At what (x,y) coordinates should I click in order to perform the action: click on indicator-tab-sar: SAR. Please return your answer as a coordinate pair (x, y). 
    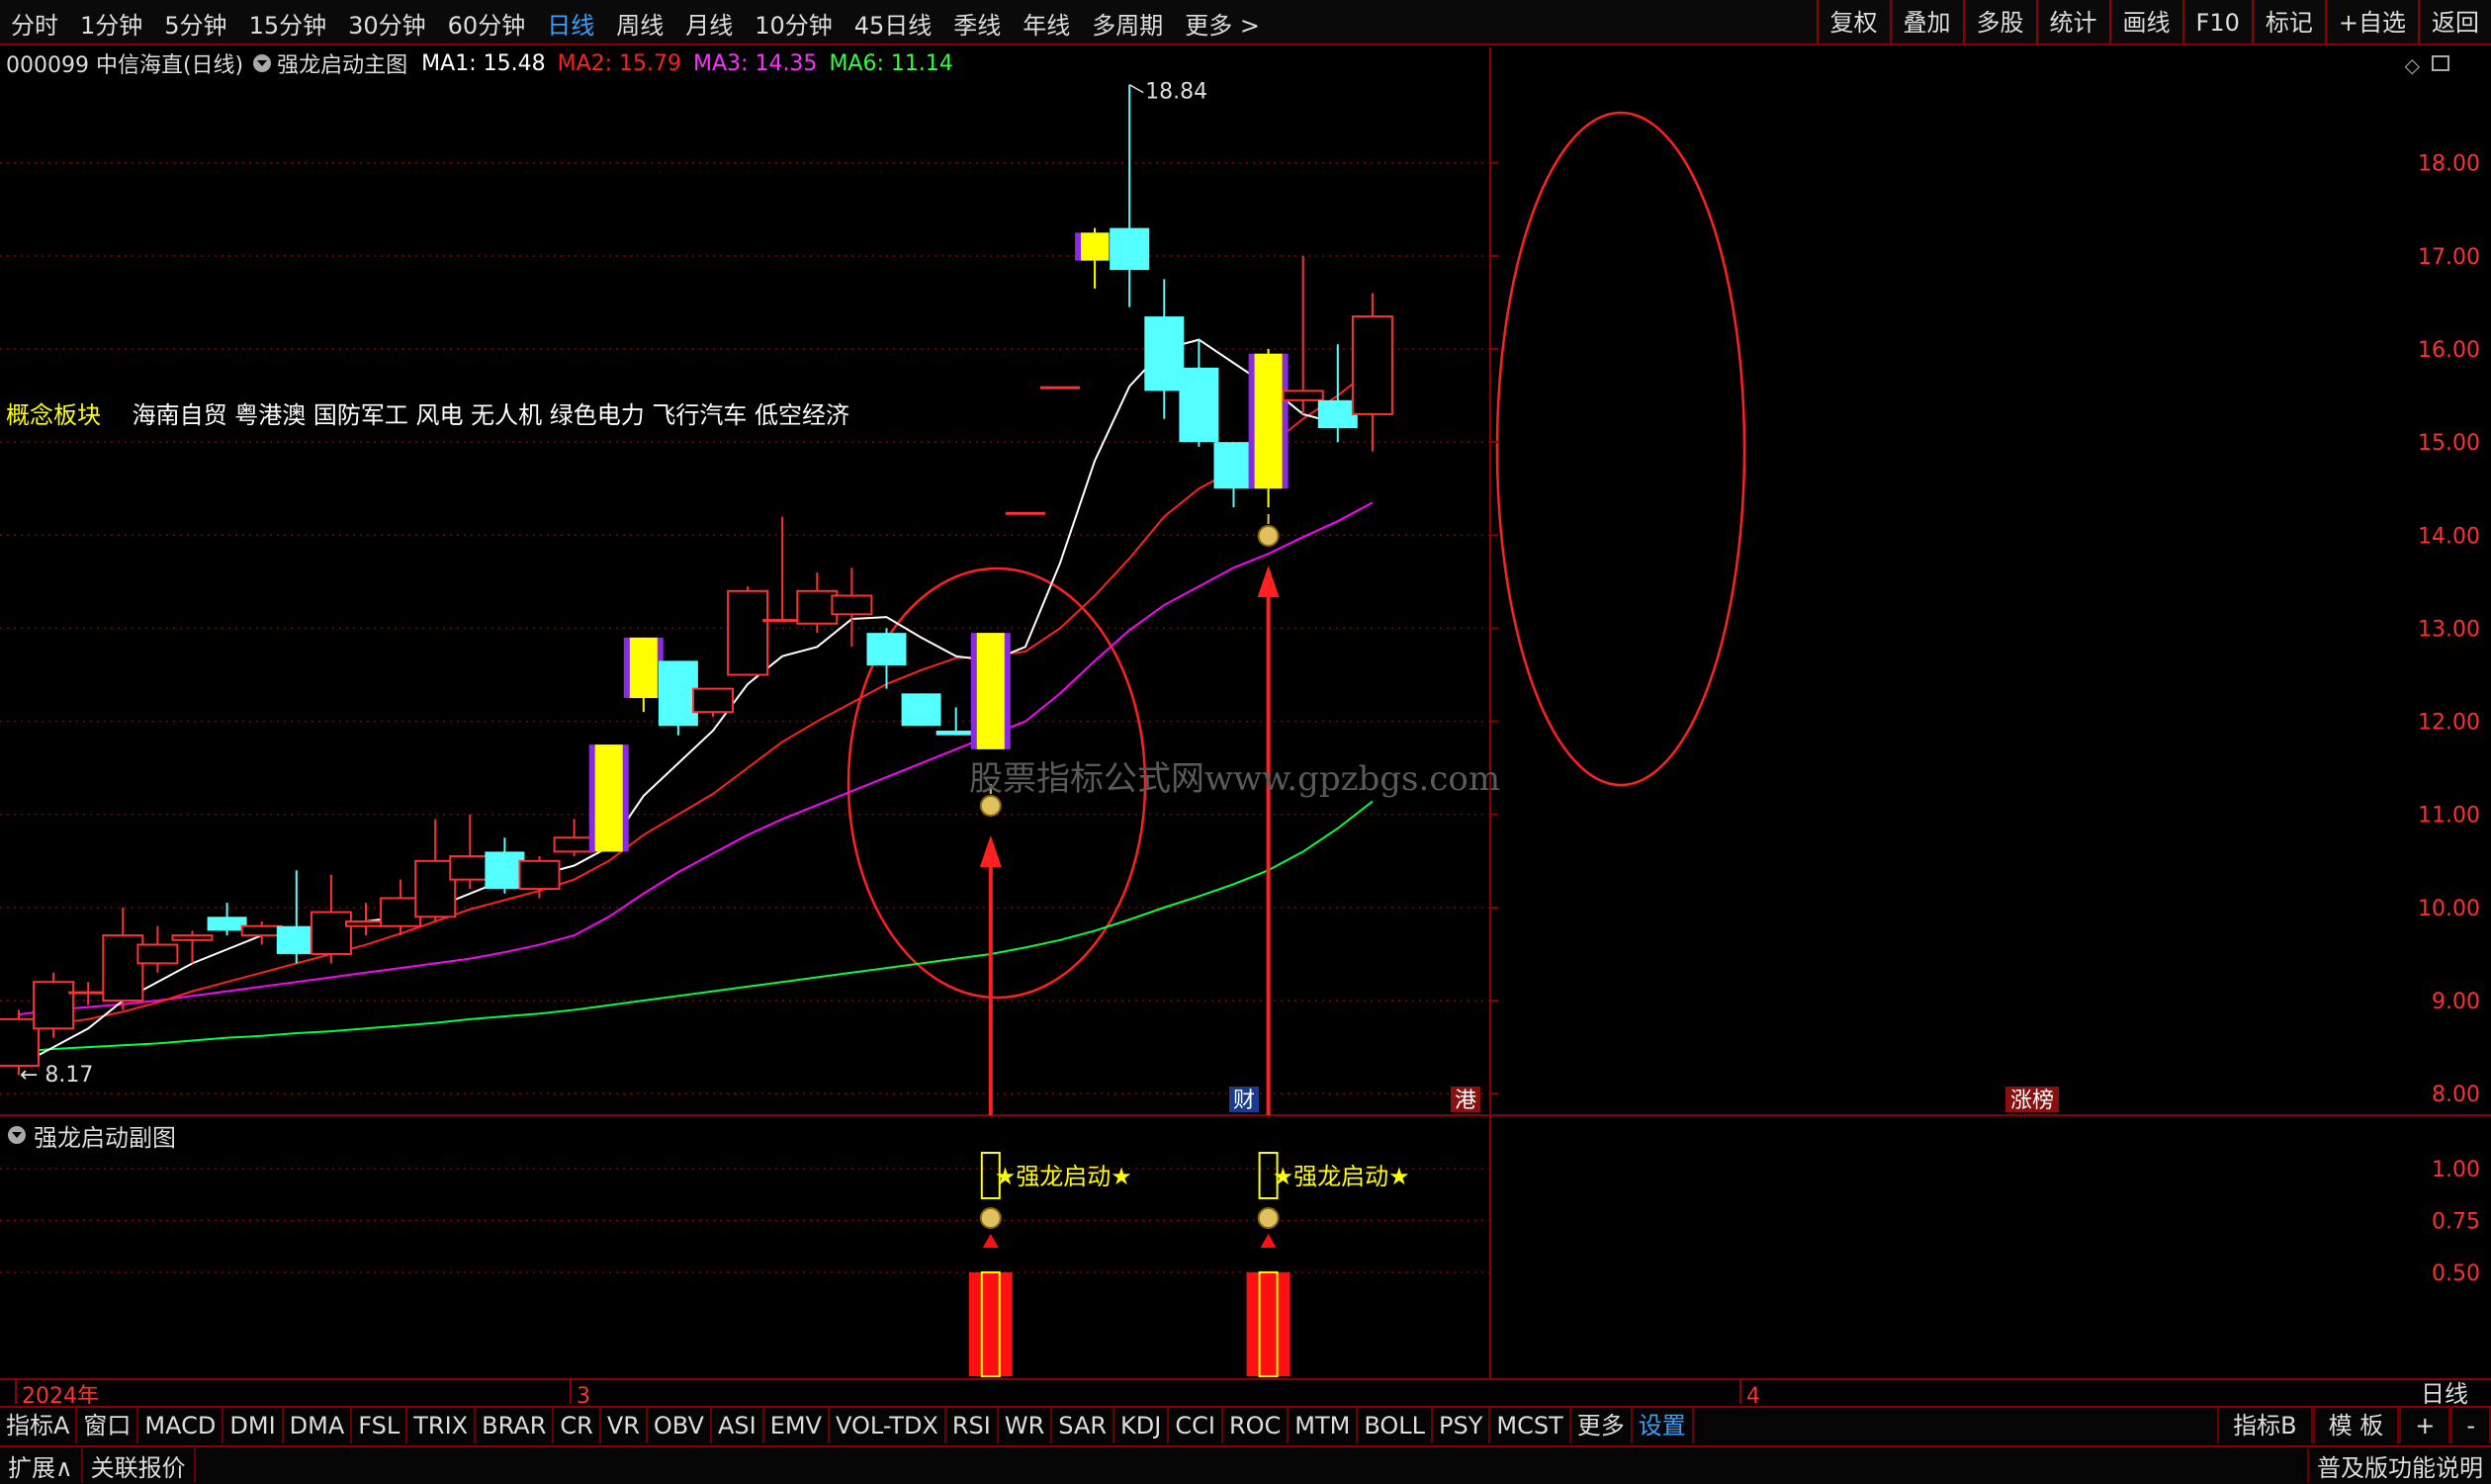
    Looking at the image, I should click on (1083, 1425).